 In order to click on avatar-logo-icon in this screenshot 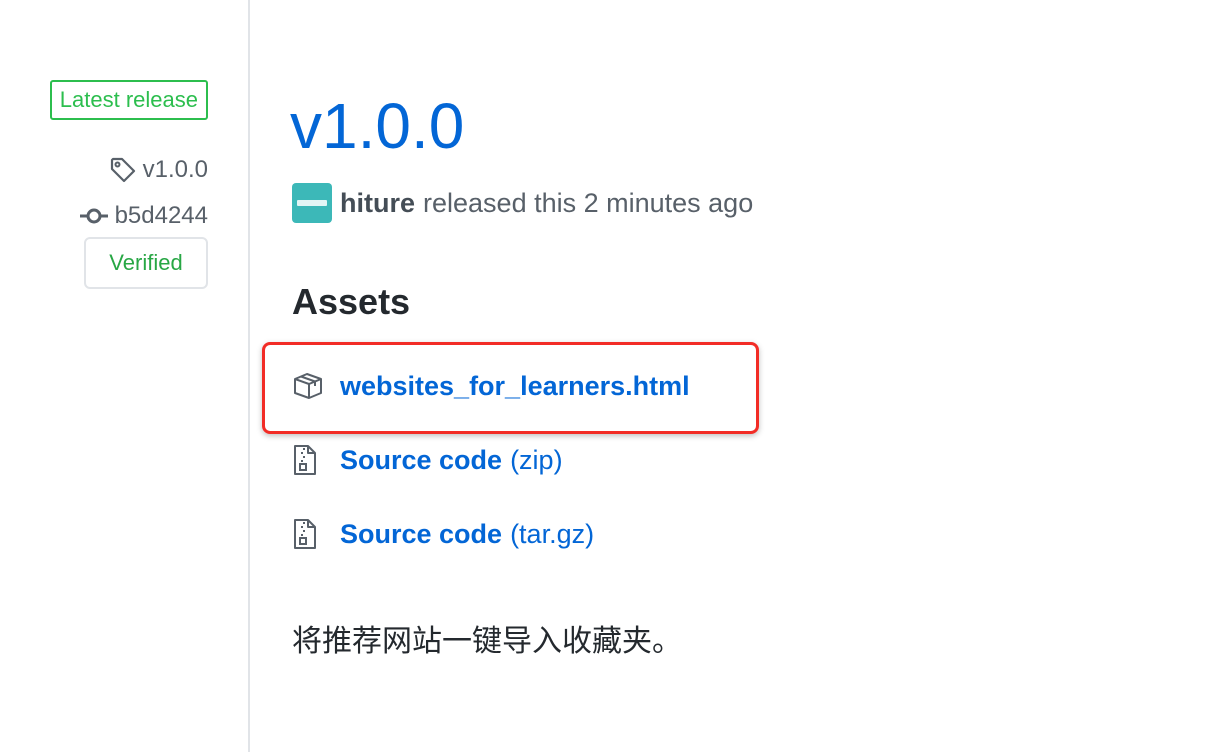, I will do `click(312, 203)`.